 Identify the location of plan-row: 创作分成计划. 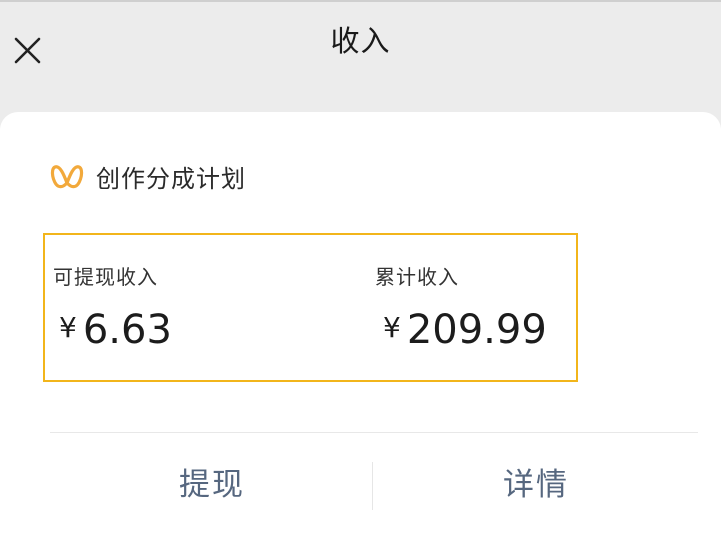
(148, 176).